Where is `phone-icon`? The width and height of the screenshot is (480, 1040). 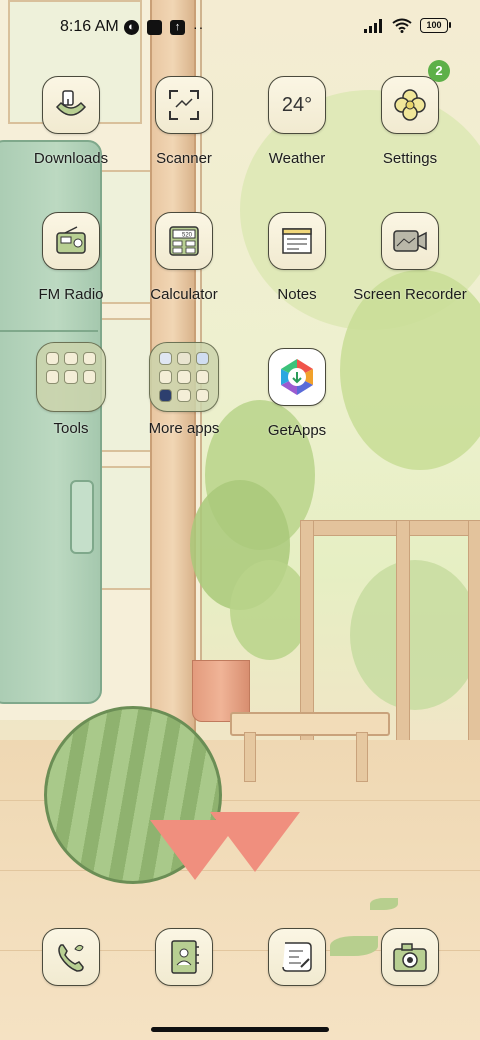 phone-icon is located at coordinates (71, 957).